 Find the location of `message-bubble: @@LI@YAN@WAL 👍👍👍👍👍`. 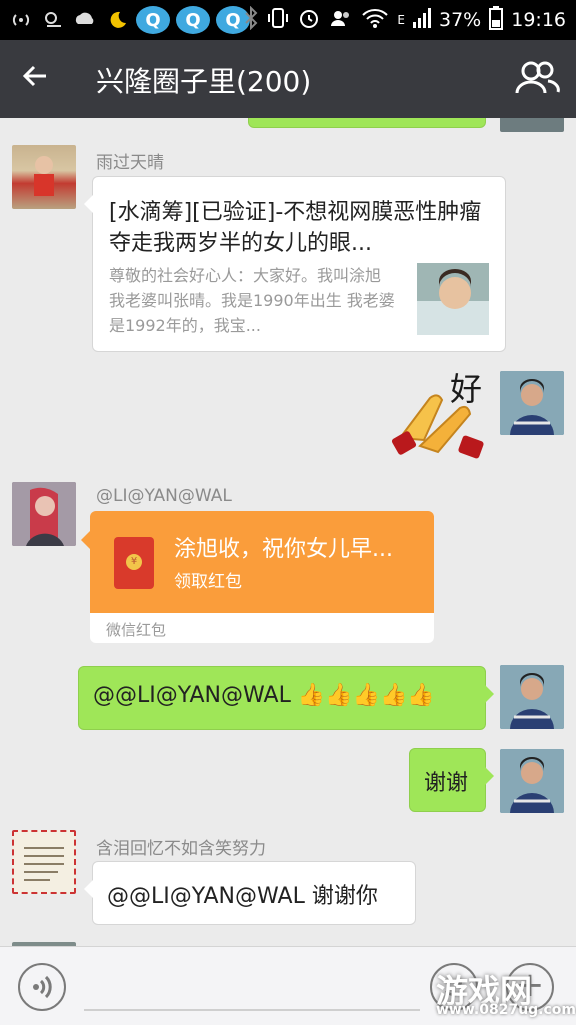

message-bubble: @@LI@YAN@WAL 👍👍👍👍👍 is located at coordinates (286, 698).